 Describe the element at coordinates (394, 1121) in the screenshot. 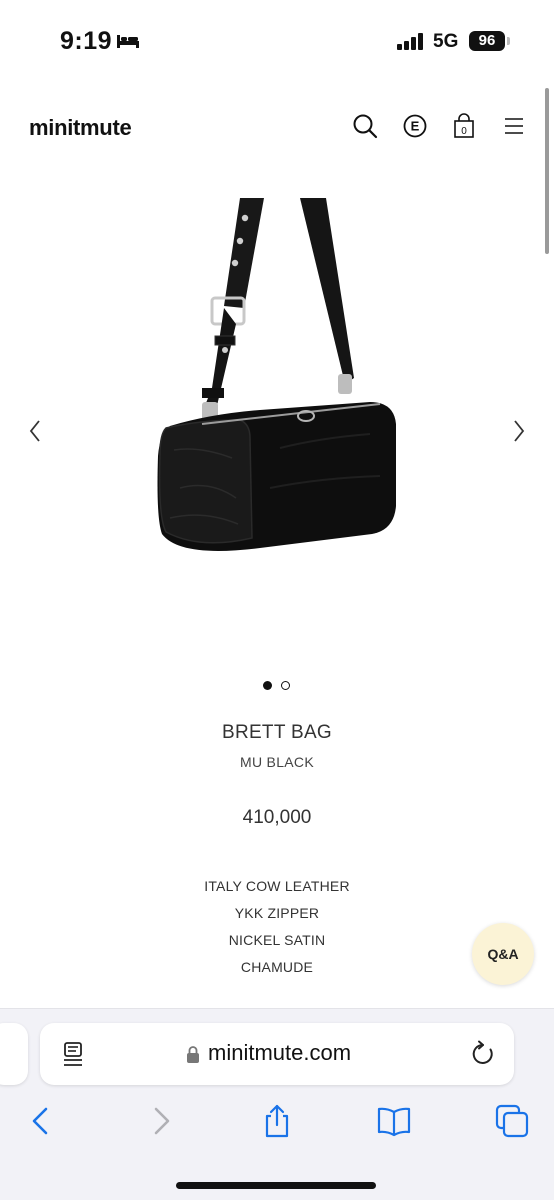

I see `bookmarks-icon` at that location.